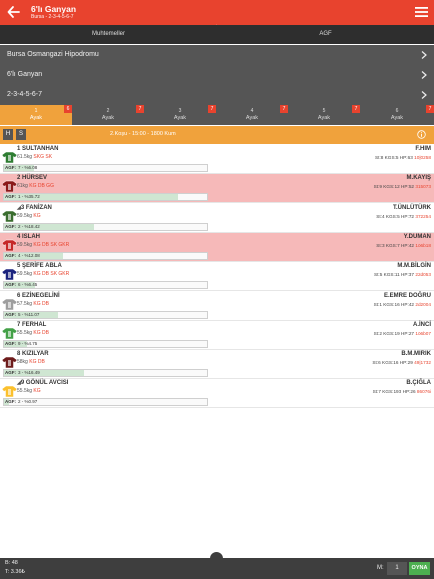 The image size is (434, 579). I want to click on jockey-name: Y.DUMAN, so click(417, 236).